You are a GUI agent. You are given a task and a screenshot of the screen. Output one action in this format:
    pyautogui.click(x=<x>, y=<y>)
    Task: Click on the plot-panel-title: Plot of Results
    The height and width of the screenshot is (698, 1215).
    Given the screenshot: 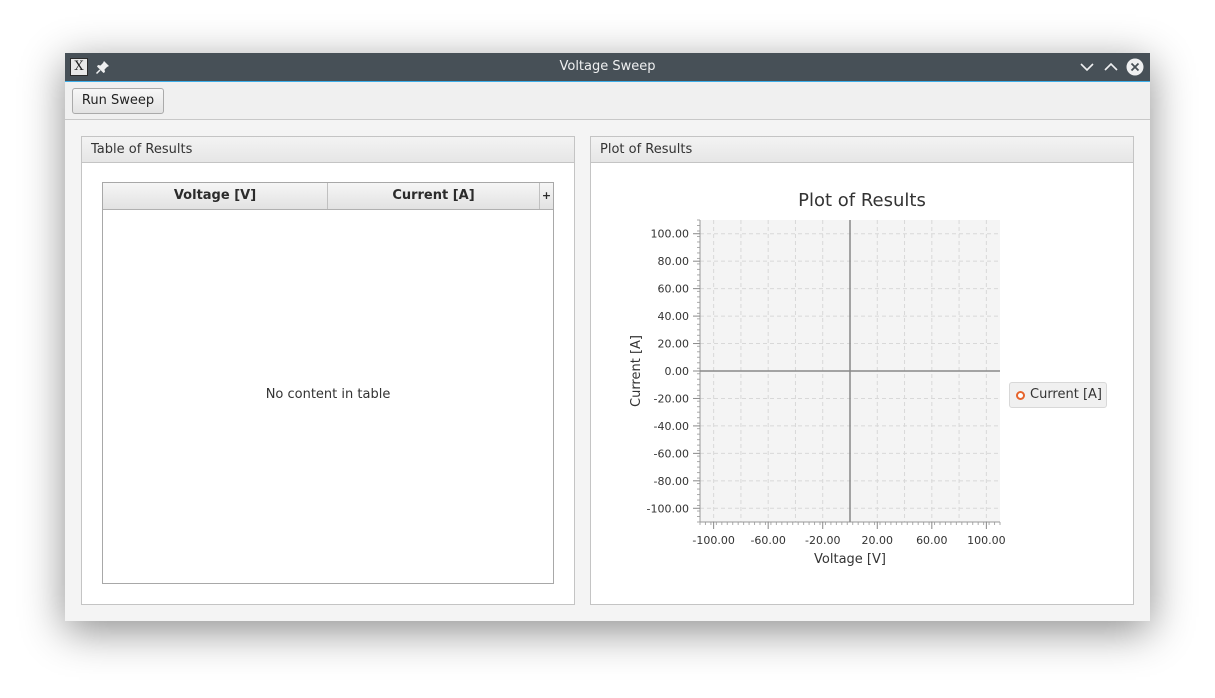 What is the action you would take?
    pyautogui.click(x=862, y=150)
    